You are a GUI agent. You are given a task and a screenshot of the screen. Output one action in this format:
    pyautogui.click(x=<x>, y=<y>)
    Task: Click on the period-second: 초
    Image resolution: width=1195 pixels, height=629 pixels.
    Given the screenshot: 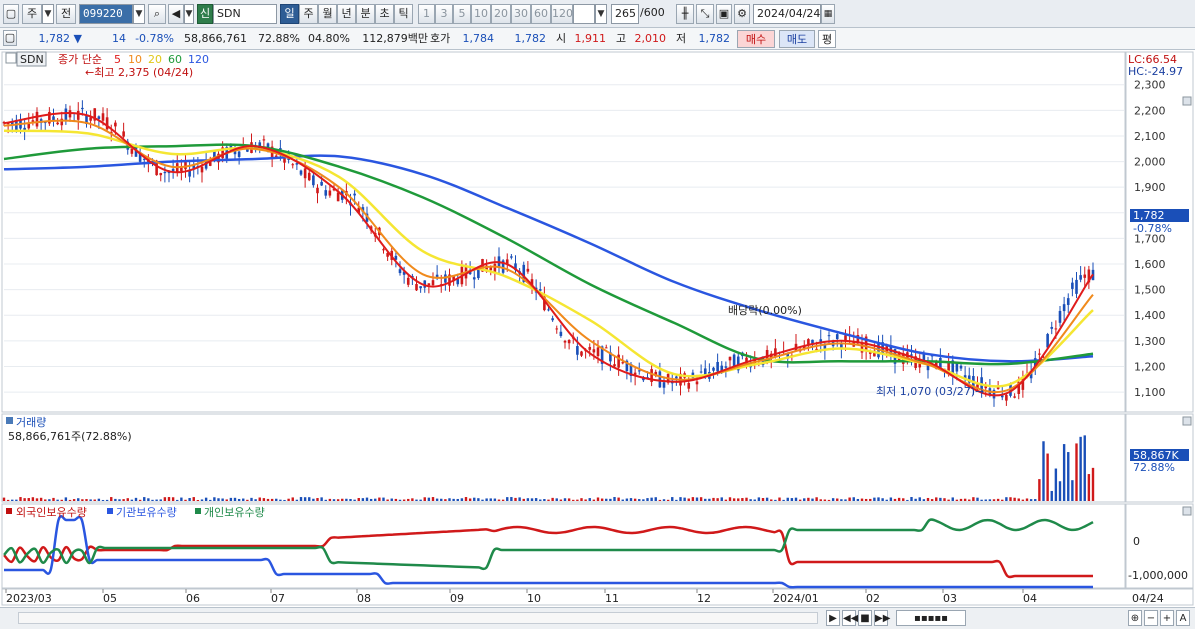 What is the action you would take?
    pyautogui.click(x=384, y=14)
    